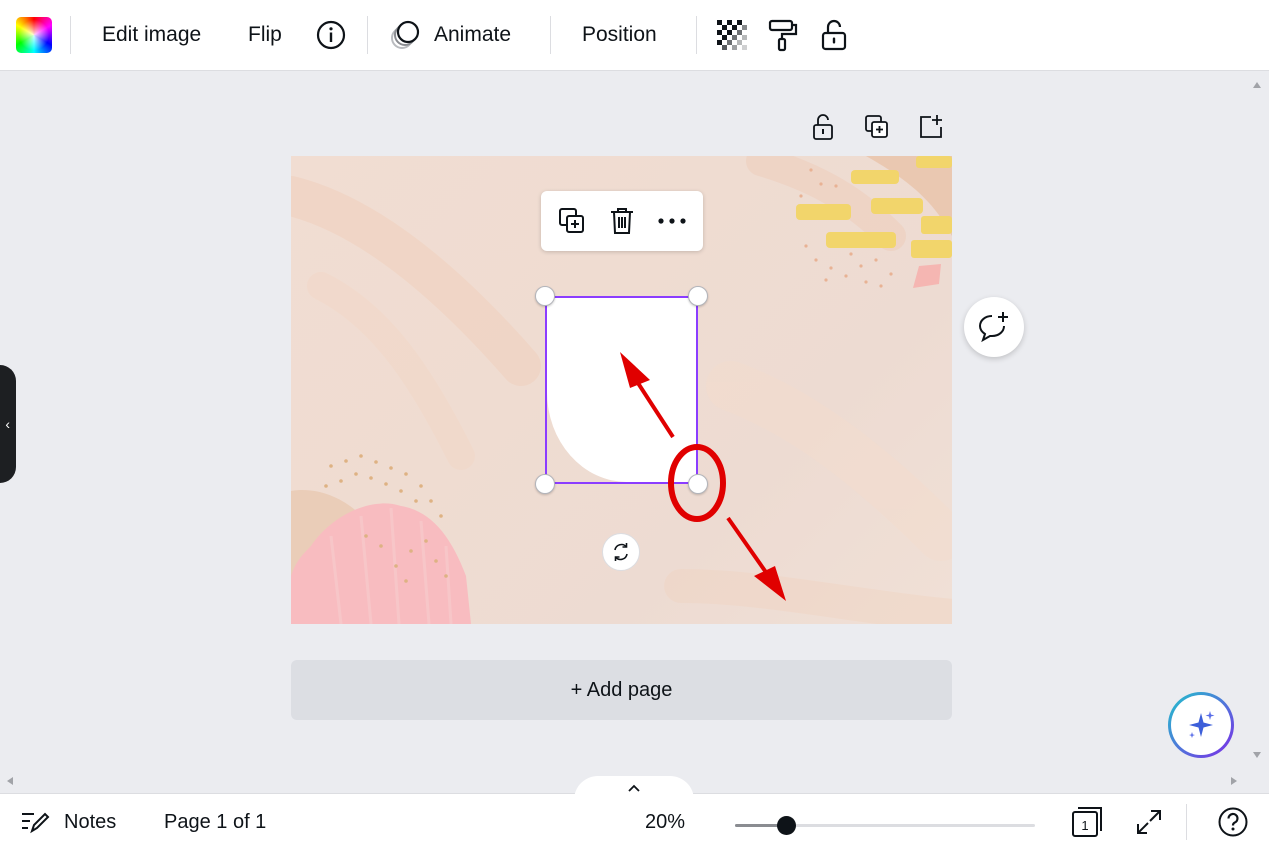 This screenshot has height=849, width=1269. I want to click on magic-assistant-button, so click(1201, 725).